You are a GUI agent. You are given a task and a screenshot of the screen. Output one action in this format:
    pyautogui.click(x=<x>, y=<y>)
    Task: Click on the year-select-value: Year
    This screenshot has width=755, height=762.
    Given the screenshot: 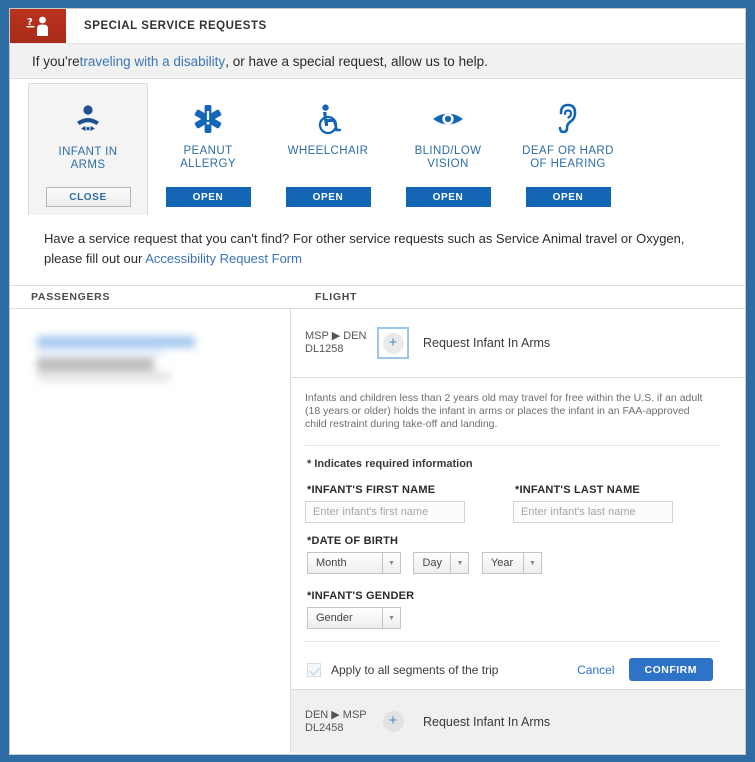 What is the action you would take?
    pyautogui.click(x=502, y=563)
    